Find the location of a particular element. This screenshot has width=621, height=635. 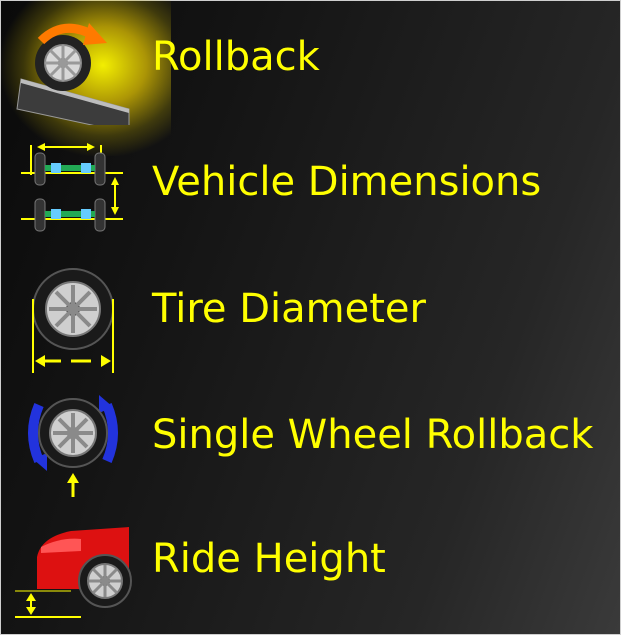

single-wheel-rollback-icon is located at coordinates (72, 435).